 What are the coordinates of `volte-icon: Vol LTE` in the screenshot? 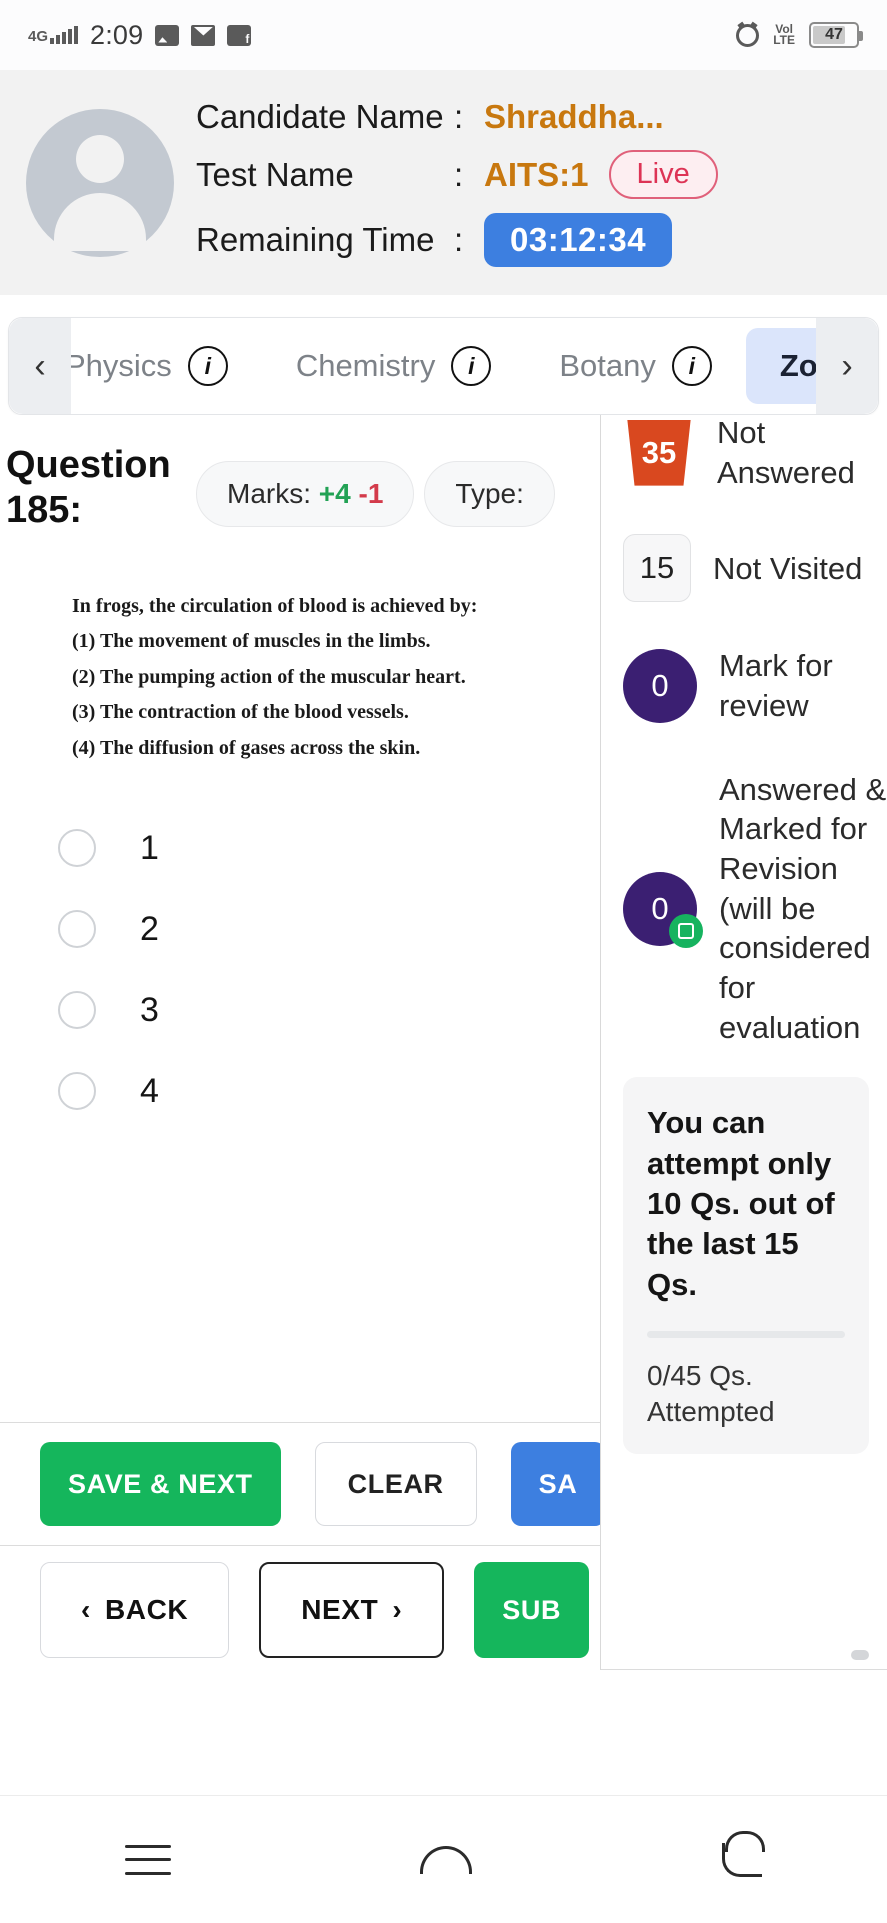 It's located at (784, 34).